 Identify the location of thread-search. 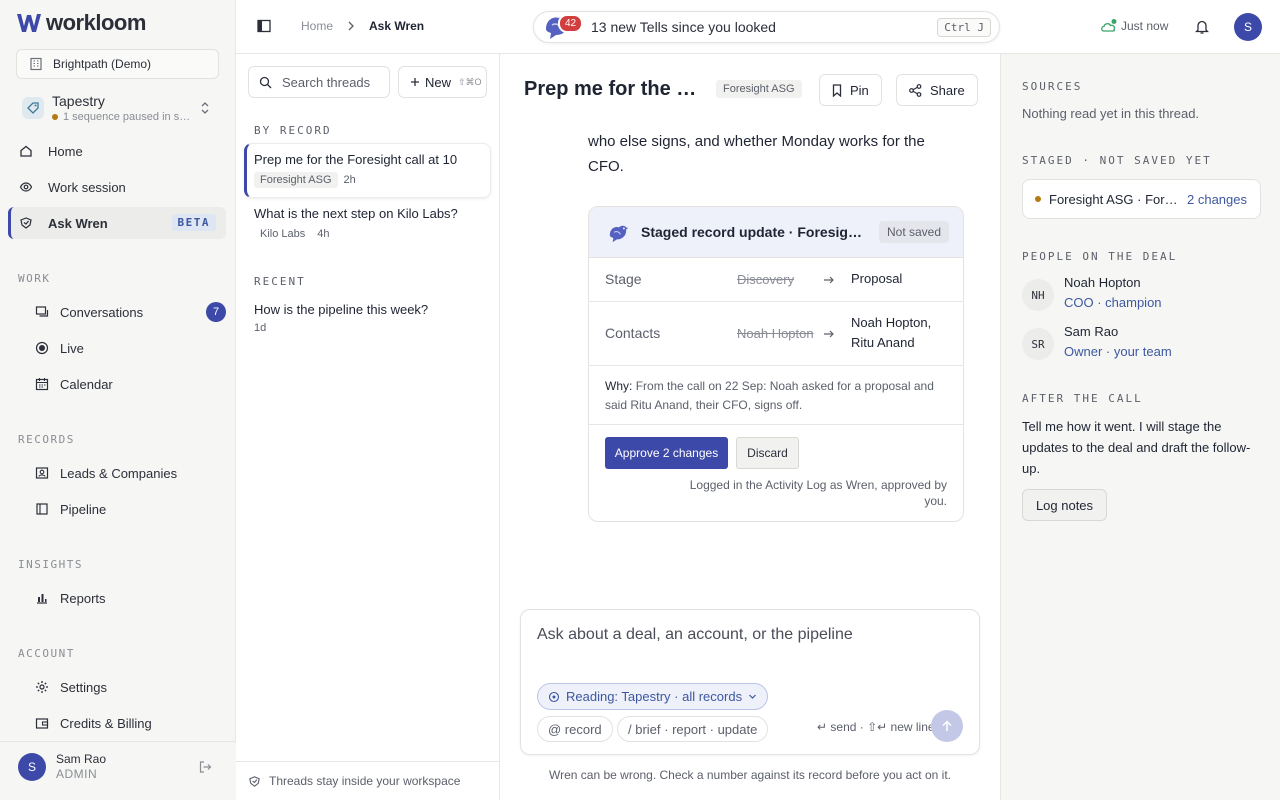
(319, 82).